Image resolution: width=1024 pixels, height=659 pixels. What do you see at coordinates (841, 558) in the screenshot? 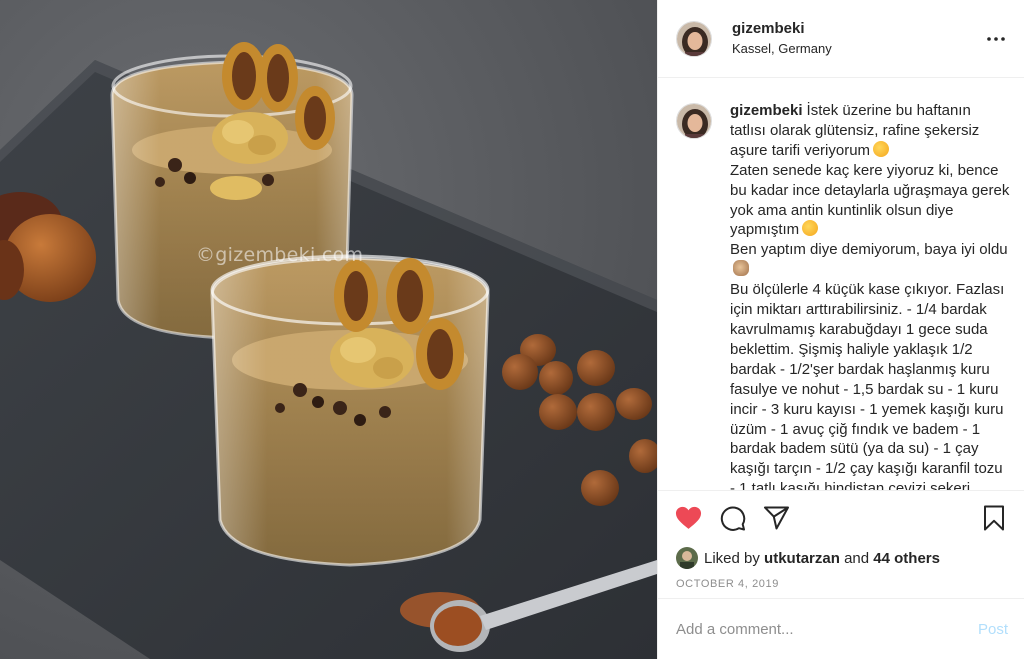
I see `likes-summary: Liked by utkutarzan and 44 others` at bounding box center [841, 558].